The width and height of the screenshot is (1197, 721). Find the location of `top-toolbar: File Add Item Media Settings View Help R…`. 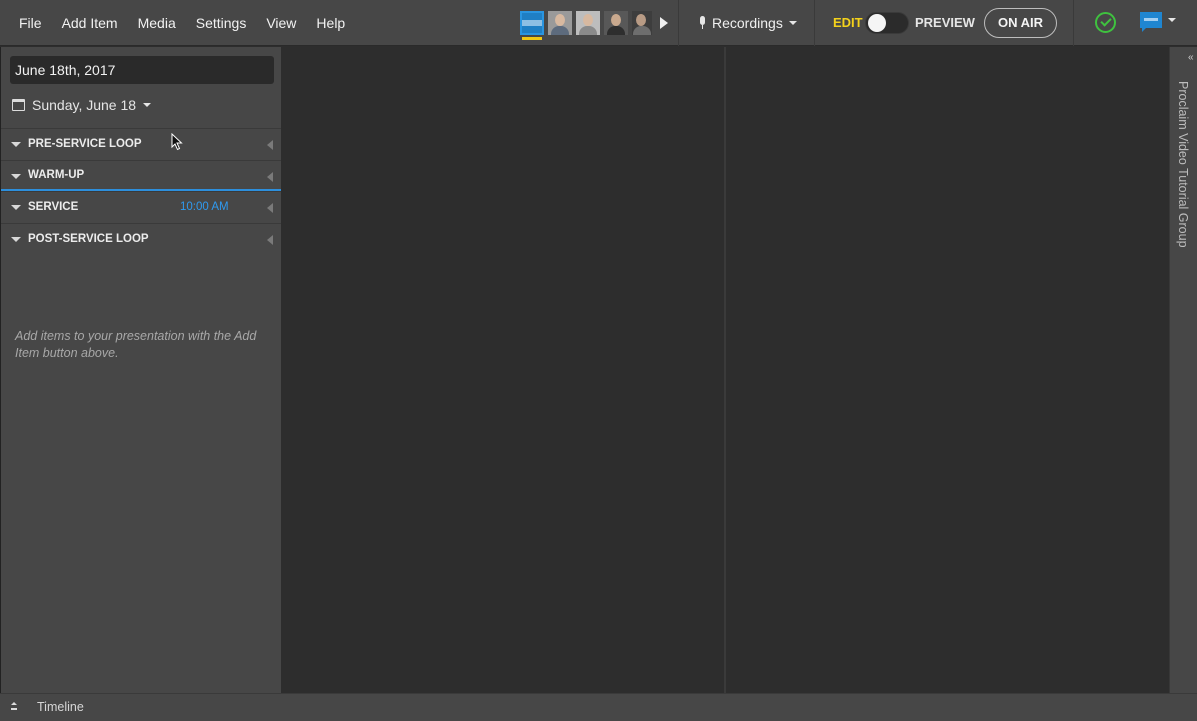

top-toolbar: File Add Item Media Settings View Help R… is located at coordinates (598, 23).